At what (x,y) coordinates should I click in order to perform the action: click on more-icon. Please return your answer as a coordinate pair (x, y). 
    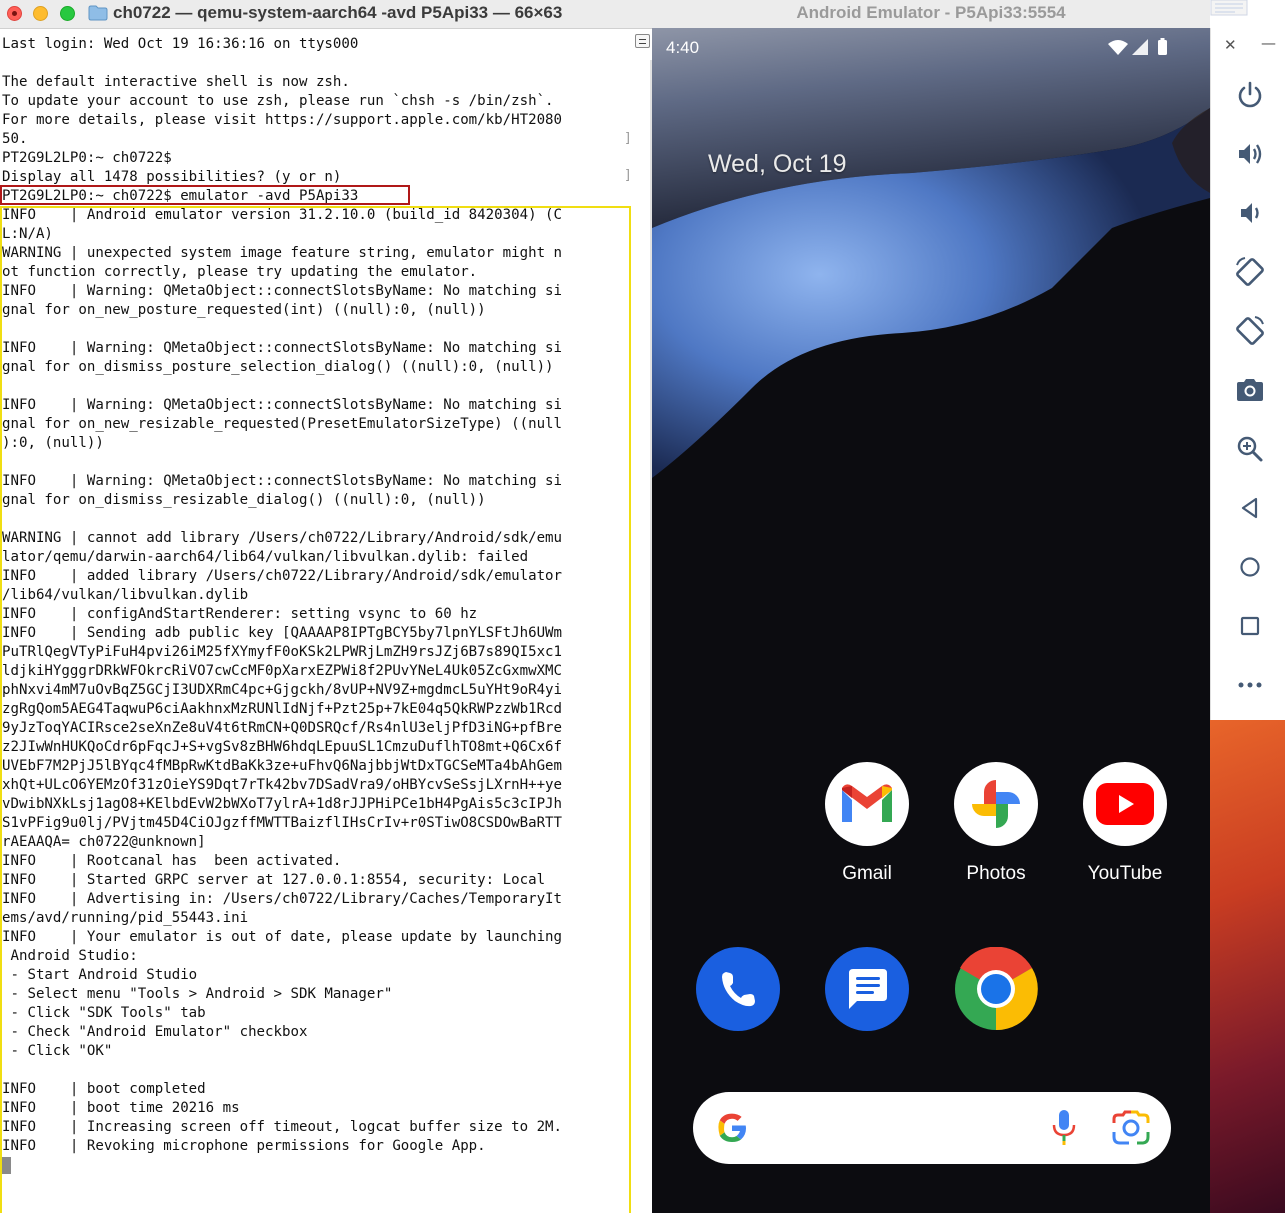
    Looking at the image, I should click on (1250, 685).